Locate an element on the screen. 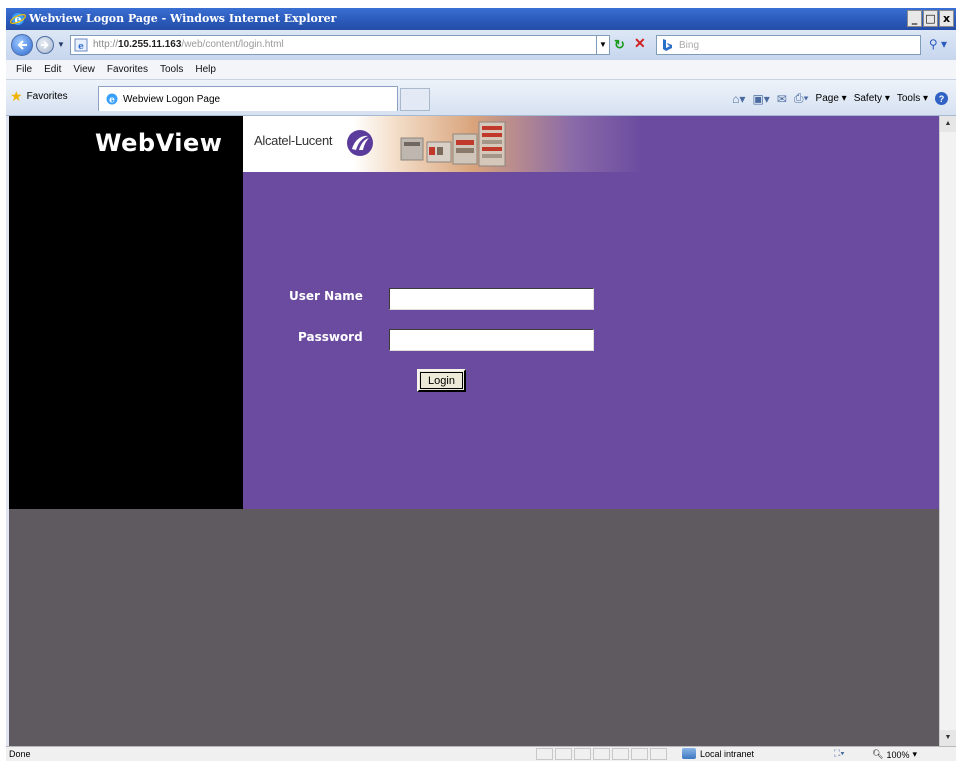  username-field is located at coordinates (491, 299).